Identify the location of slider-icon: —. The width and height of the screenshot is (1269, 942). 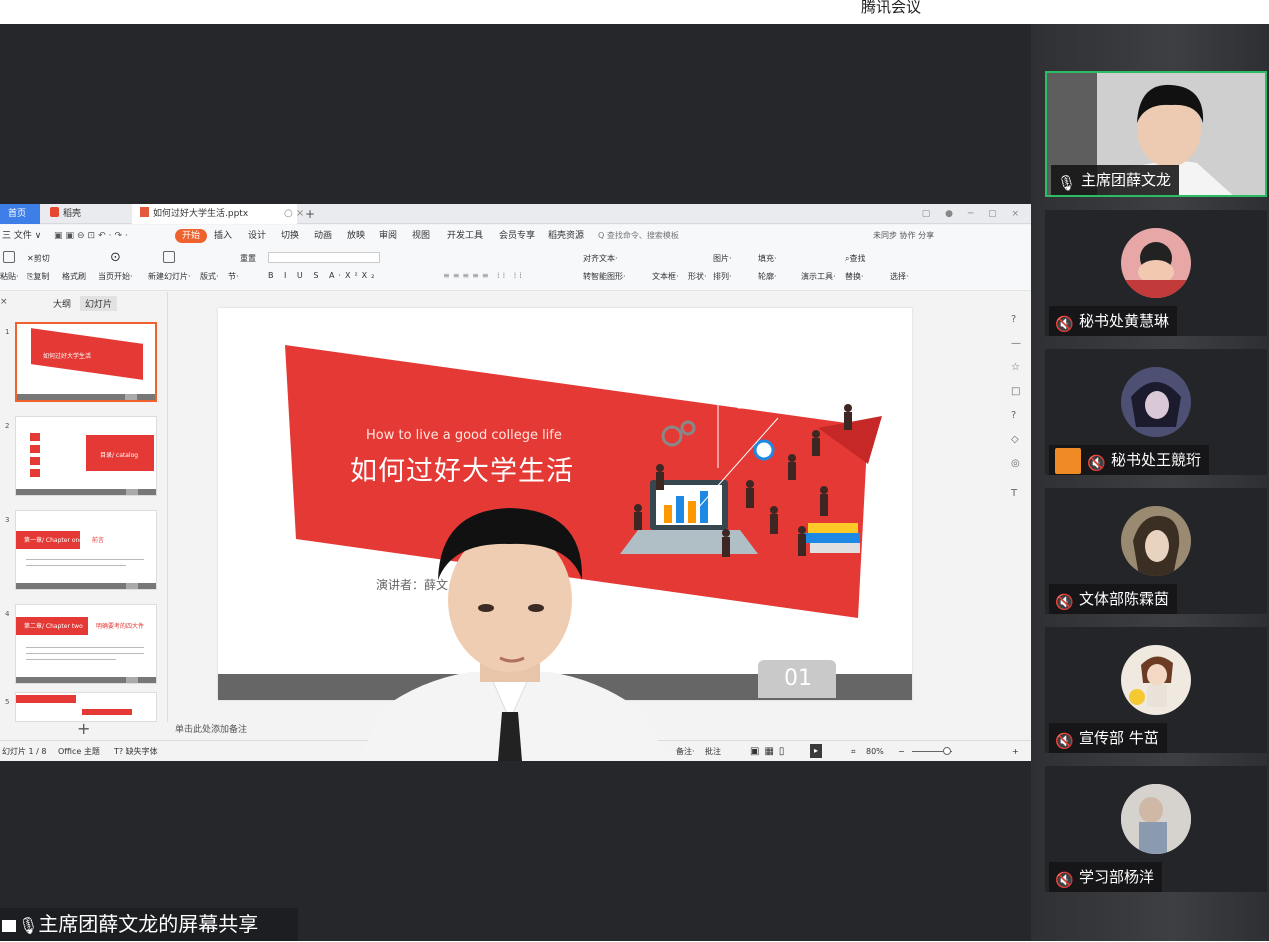
(1016, 343).